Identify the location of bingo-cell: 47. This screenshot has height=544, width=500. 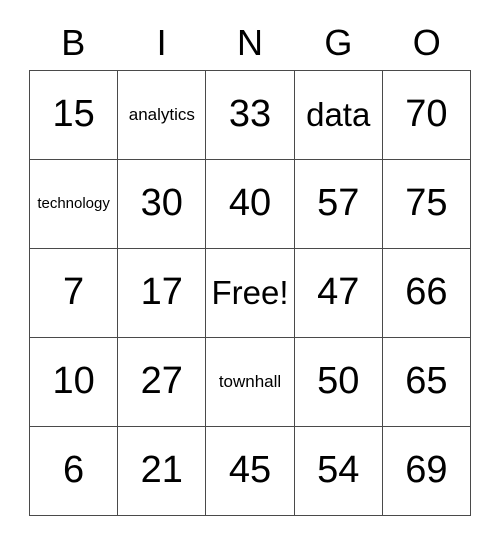
(338, 293).